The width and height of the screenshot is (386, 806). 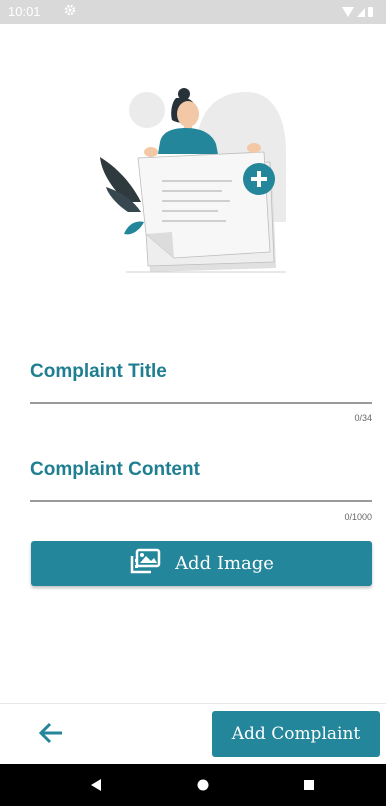 I want to click on complaint-content-counter: 0/1000, so click(x=358, y=517).